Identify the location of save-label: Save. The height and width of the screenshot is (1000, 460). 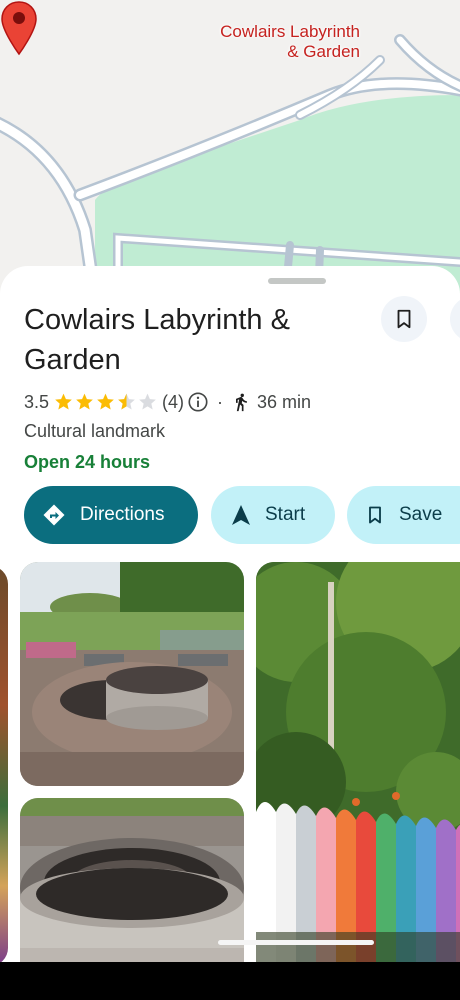
(421, 514).